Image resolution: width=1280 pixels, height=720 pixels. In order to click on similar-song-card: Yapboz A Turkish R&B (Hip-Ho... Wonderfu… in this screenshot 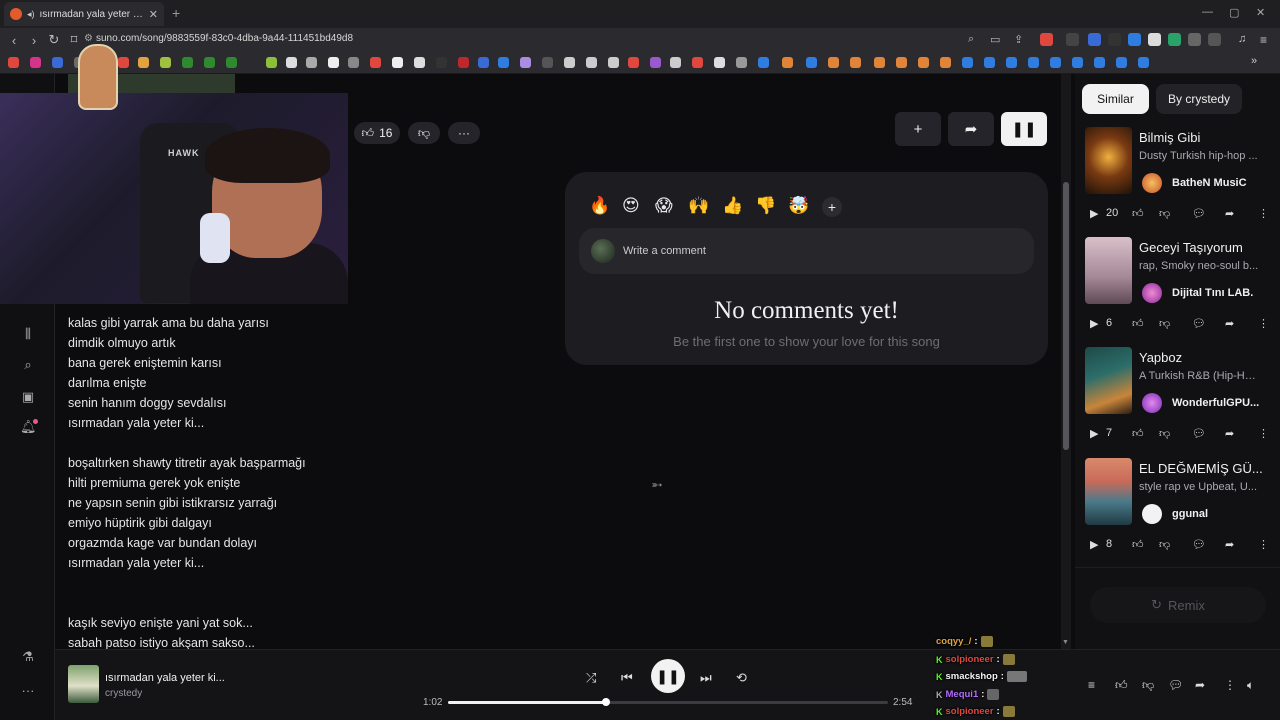, I will do `click(1182, 397)`.